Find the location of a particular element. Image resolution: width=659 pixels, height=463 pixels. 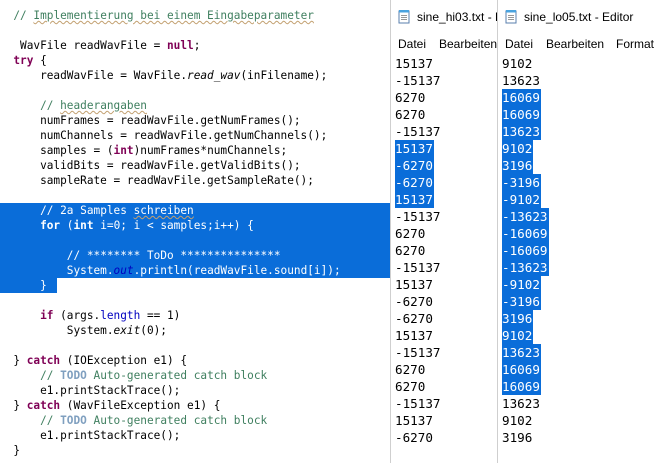

code-line: validBits = readWavFile.getValidBits(); is located at coordinates (150, 165).